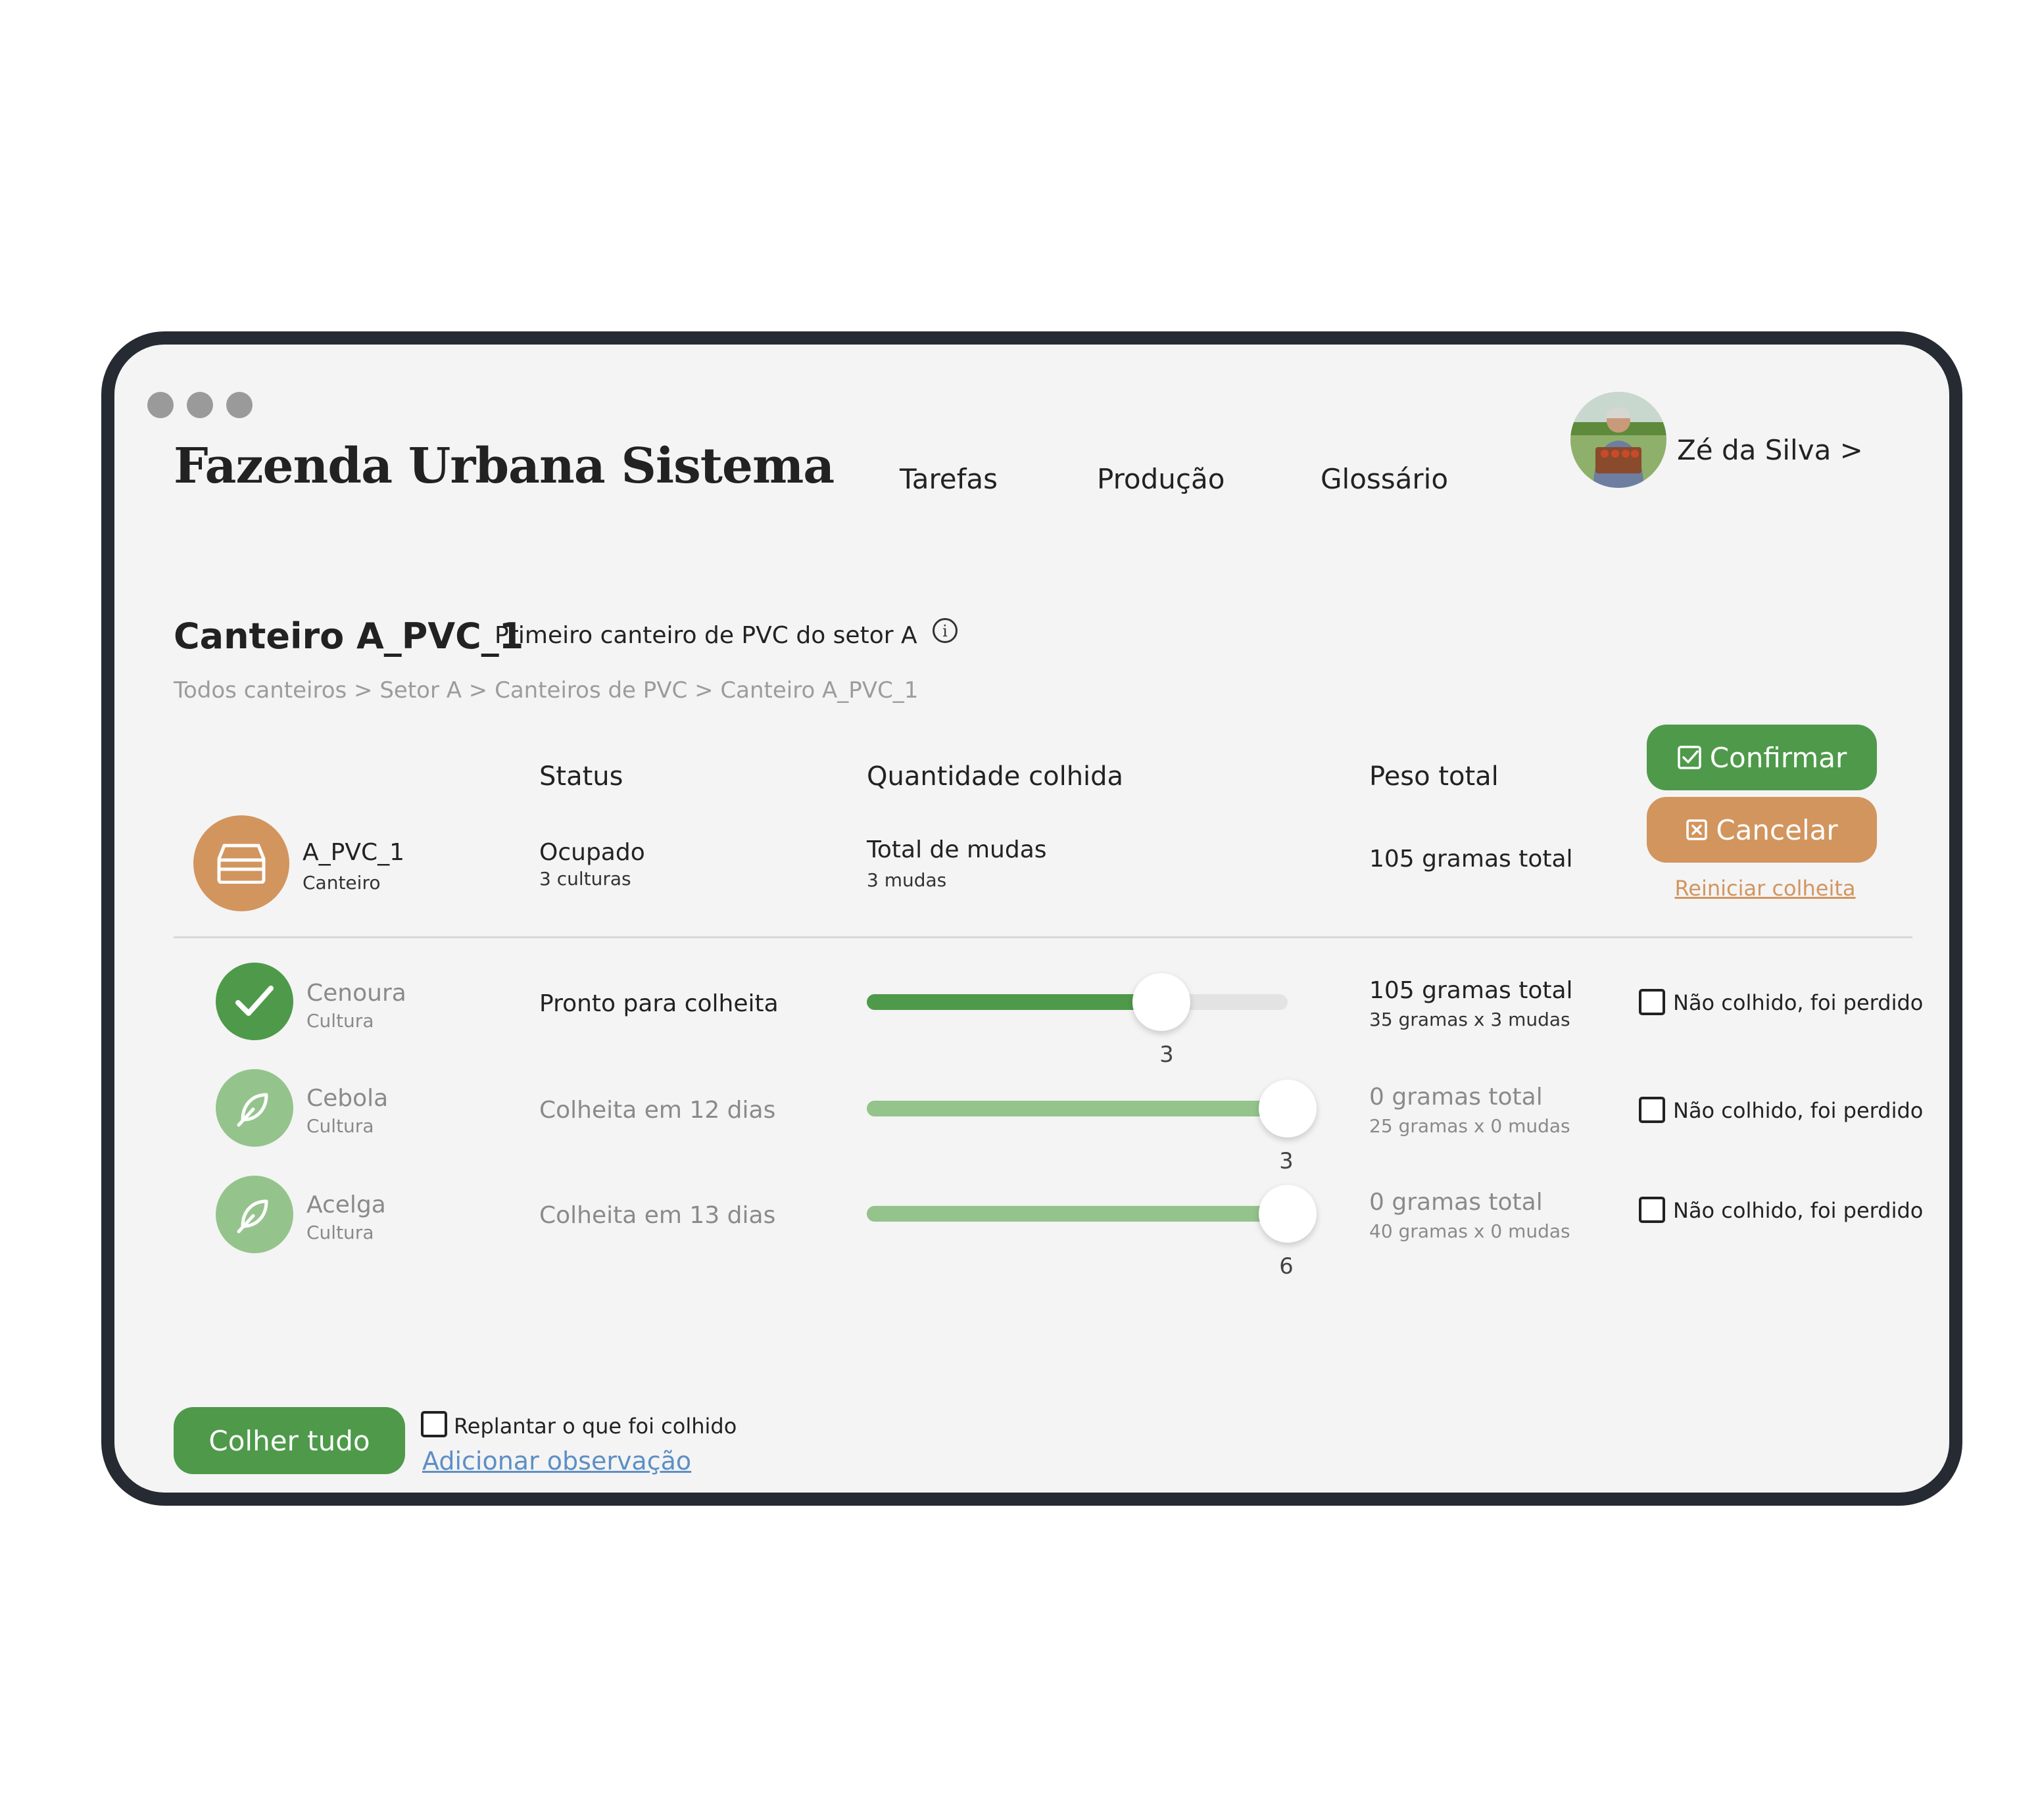 The width and height of the screenshot is (2040, 1820). I want to click on cancel-button: Cancelar, so click(1762, 830).